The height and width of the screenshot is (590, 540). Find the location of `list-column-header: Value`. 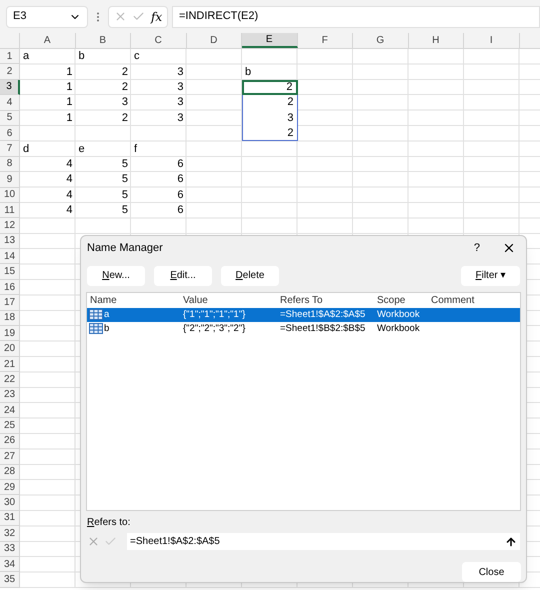

list-column-header: Value is located at coordinates (228, 300).